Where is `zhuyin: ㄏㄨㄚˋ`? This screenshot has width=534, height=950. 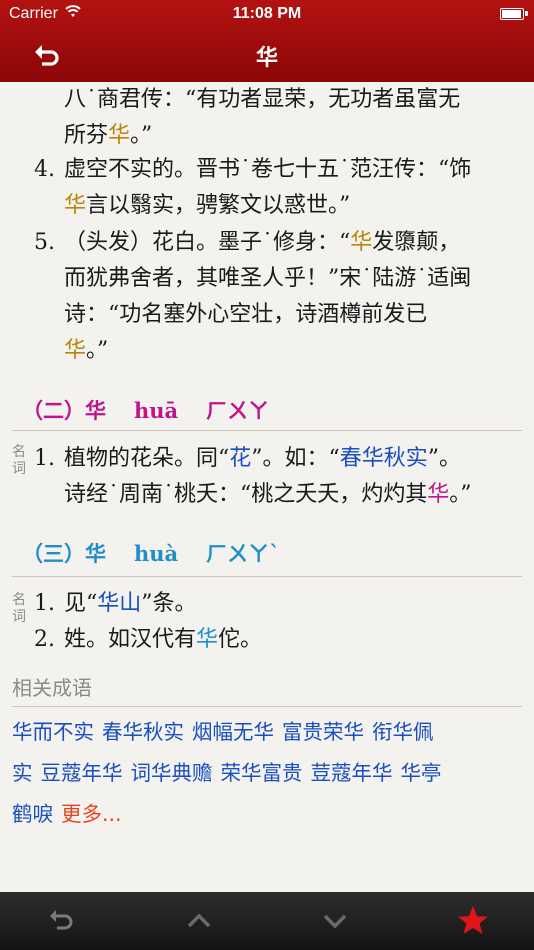 zhuyin: ㄏㄨㄚˋ is located at coordinates (243, 553).